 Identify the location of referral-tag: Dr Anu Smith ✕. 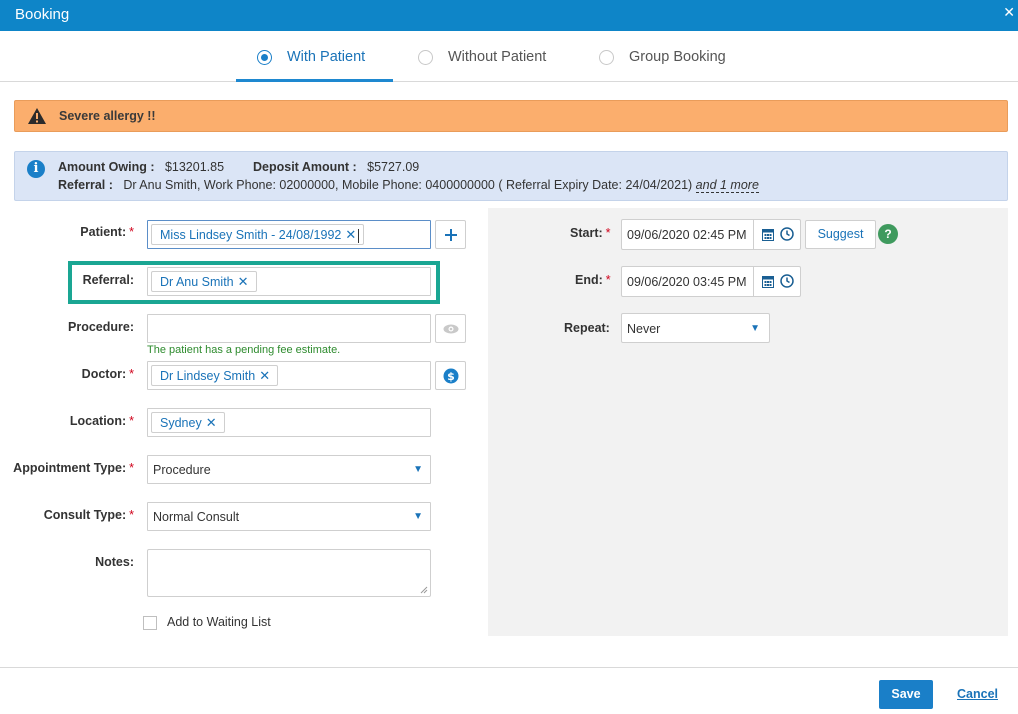
(204, 281).